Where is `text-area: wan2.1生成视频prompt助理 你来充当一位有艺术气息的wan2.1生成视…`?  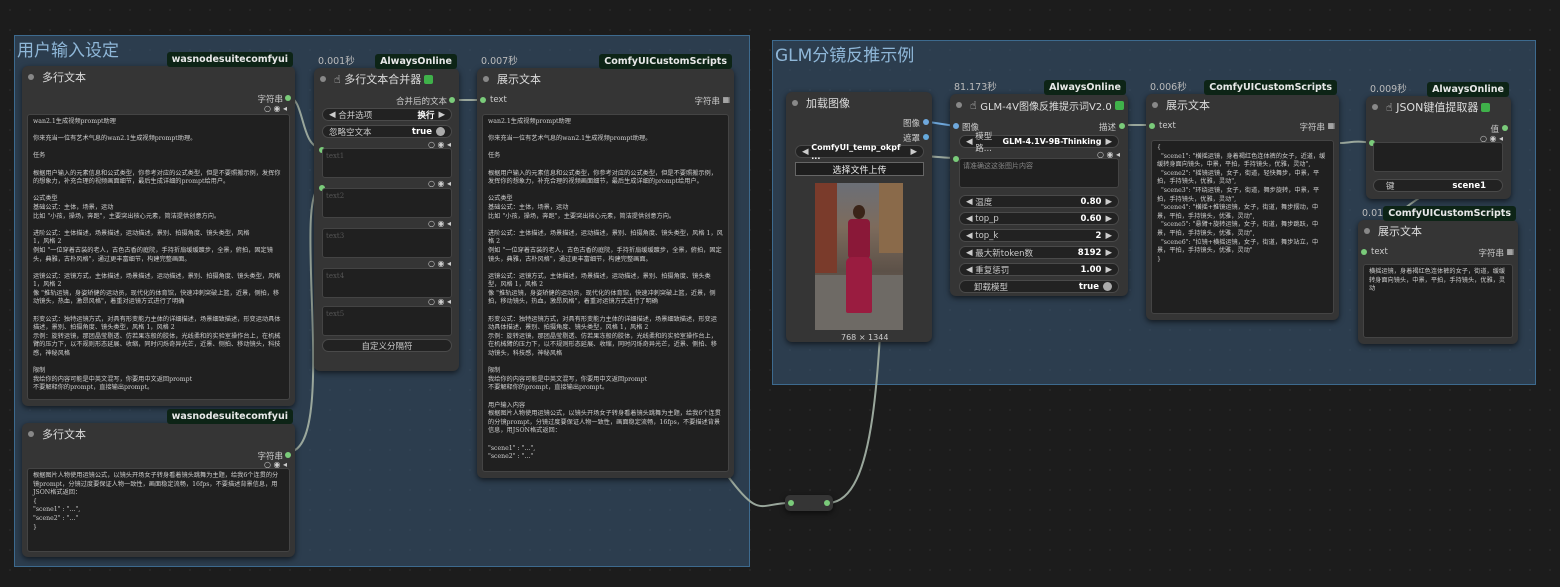
text-area: wan2.1生成视频prompt助理 你来充当一位有艺术气息的wan2.1生成视… is located at coordinates (158, 257).